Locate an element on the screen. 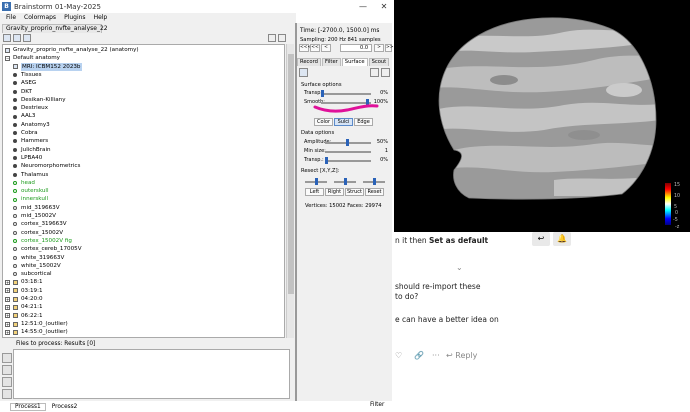 The height and width of the screenshot is (412, 690). menu-plugins: Plugins is located at coordinates (75, 18).